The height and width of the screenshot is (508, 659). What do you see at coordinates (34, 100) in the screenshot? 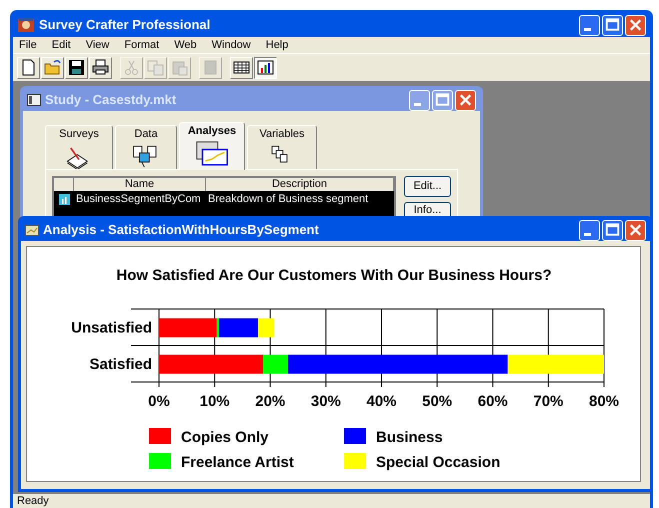
I see `document-icon` at bounding box center [34, 100].